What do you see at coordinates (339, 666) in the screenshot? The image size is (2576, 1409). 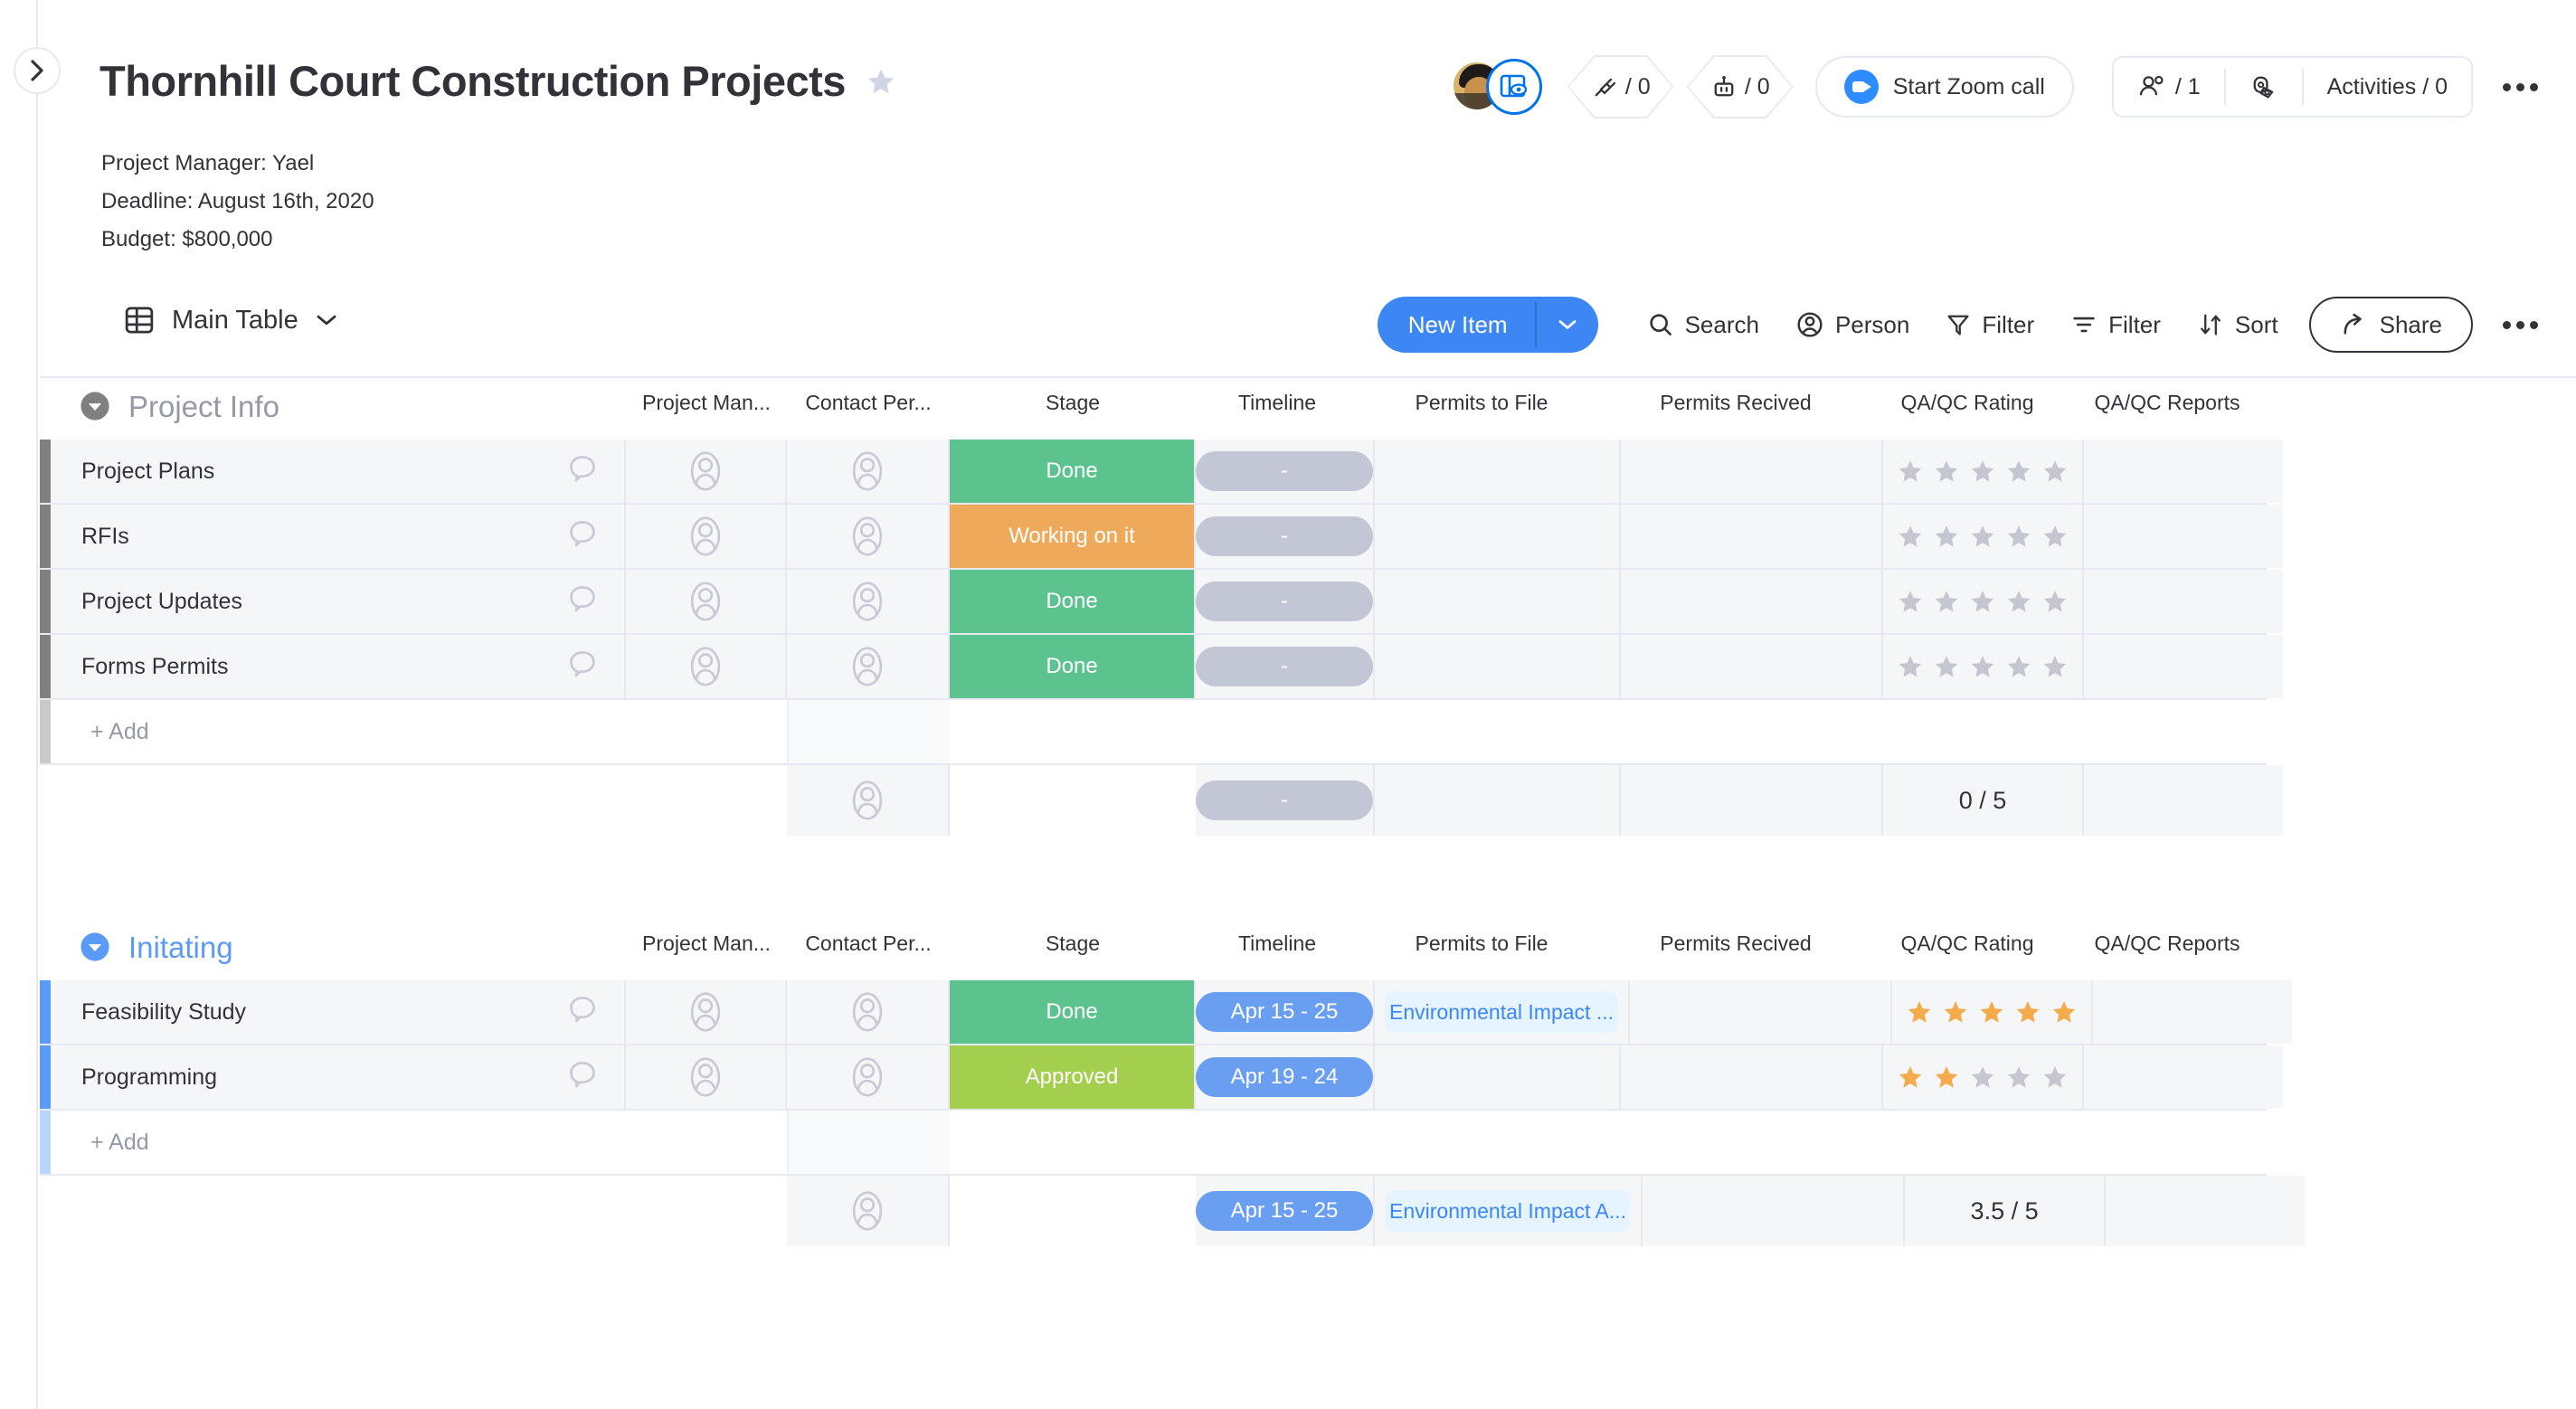 I see `item-name-cell: Forms Permits` at bounding box center [339, 666].